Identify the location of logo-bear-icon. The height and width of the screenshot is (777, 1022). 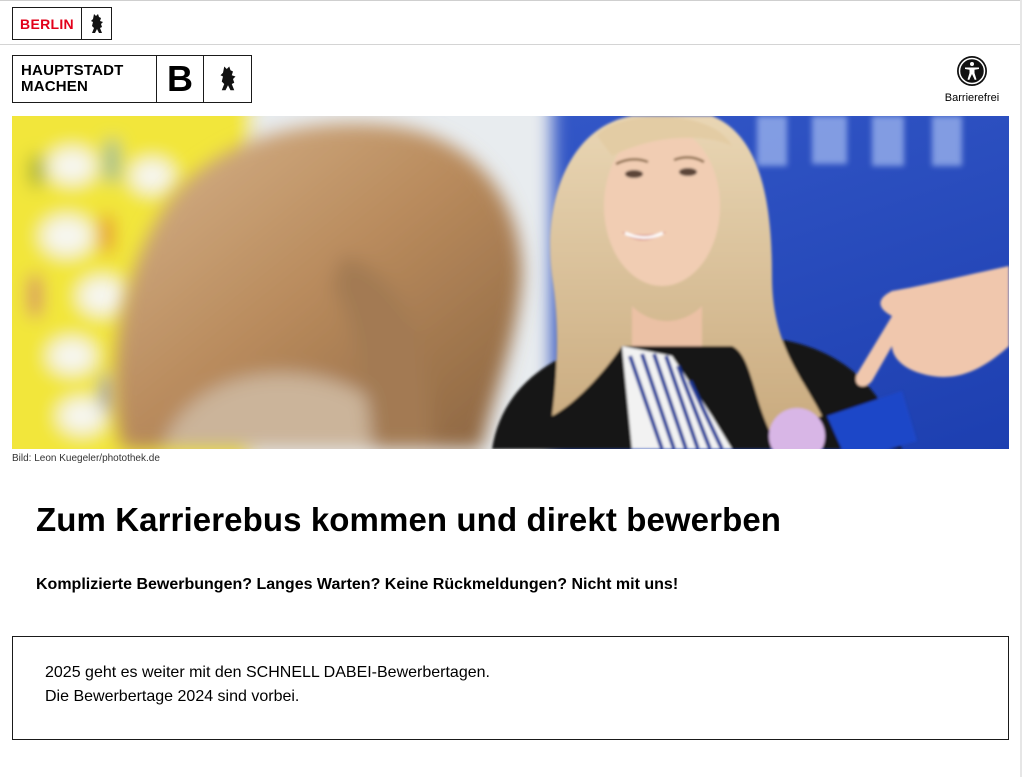
(227, 79).